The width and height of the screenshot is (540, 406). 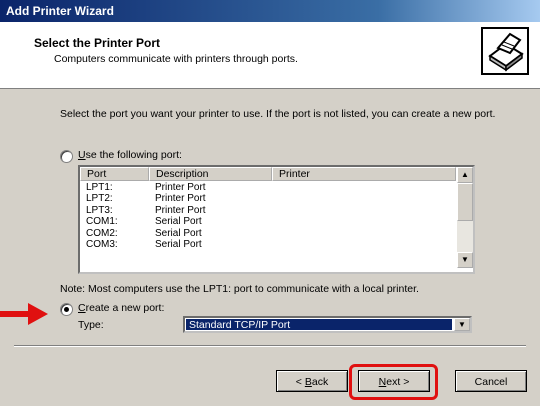 I want to click on list-item: COM3: Serial Port, so click(x=268, y=244).